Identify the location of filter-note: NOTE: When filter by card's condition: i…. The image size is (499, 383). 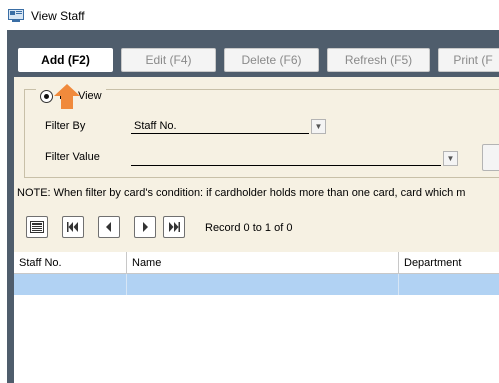
(241, 193).